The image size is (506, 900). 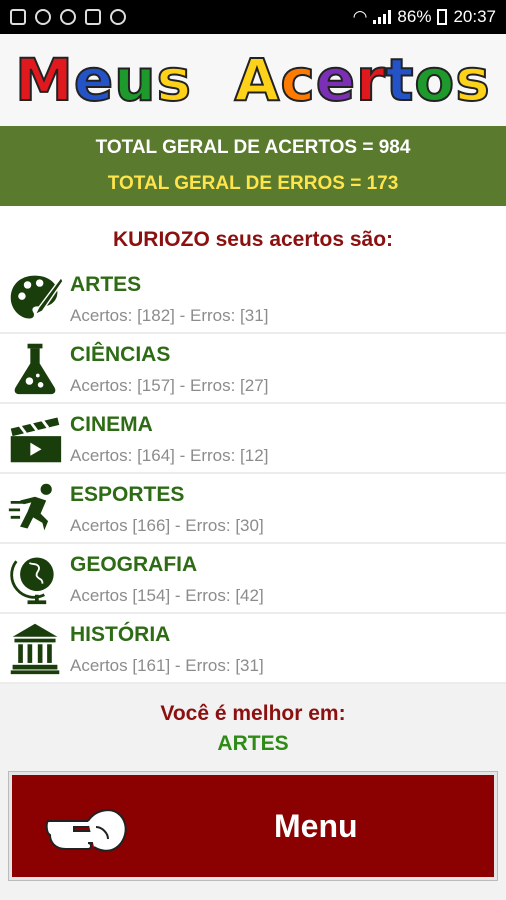 What do you see at coordinates (297, 80) in the screenshot?
I see `banner-letter: c` at bounding box center [297, 80].